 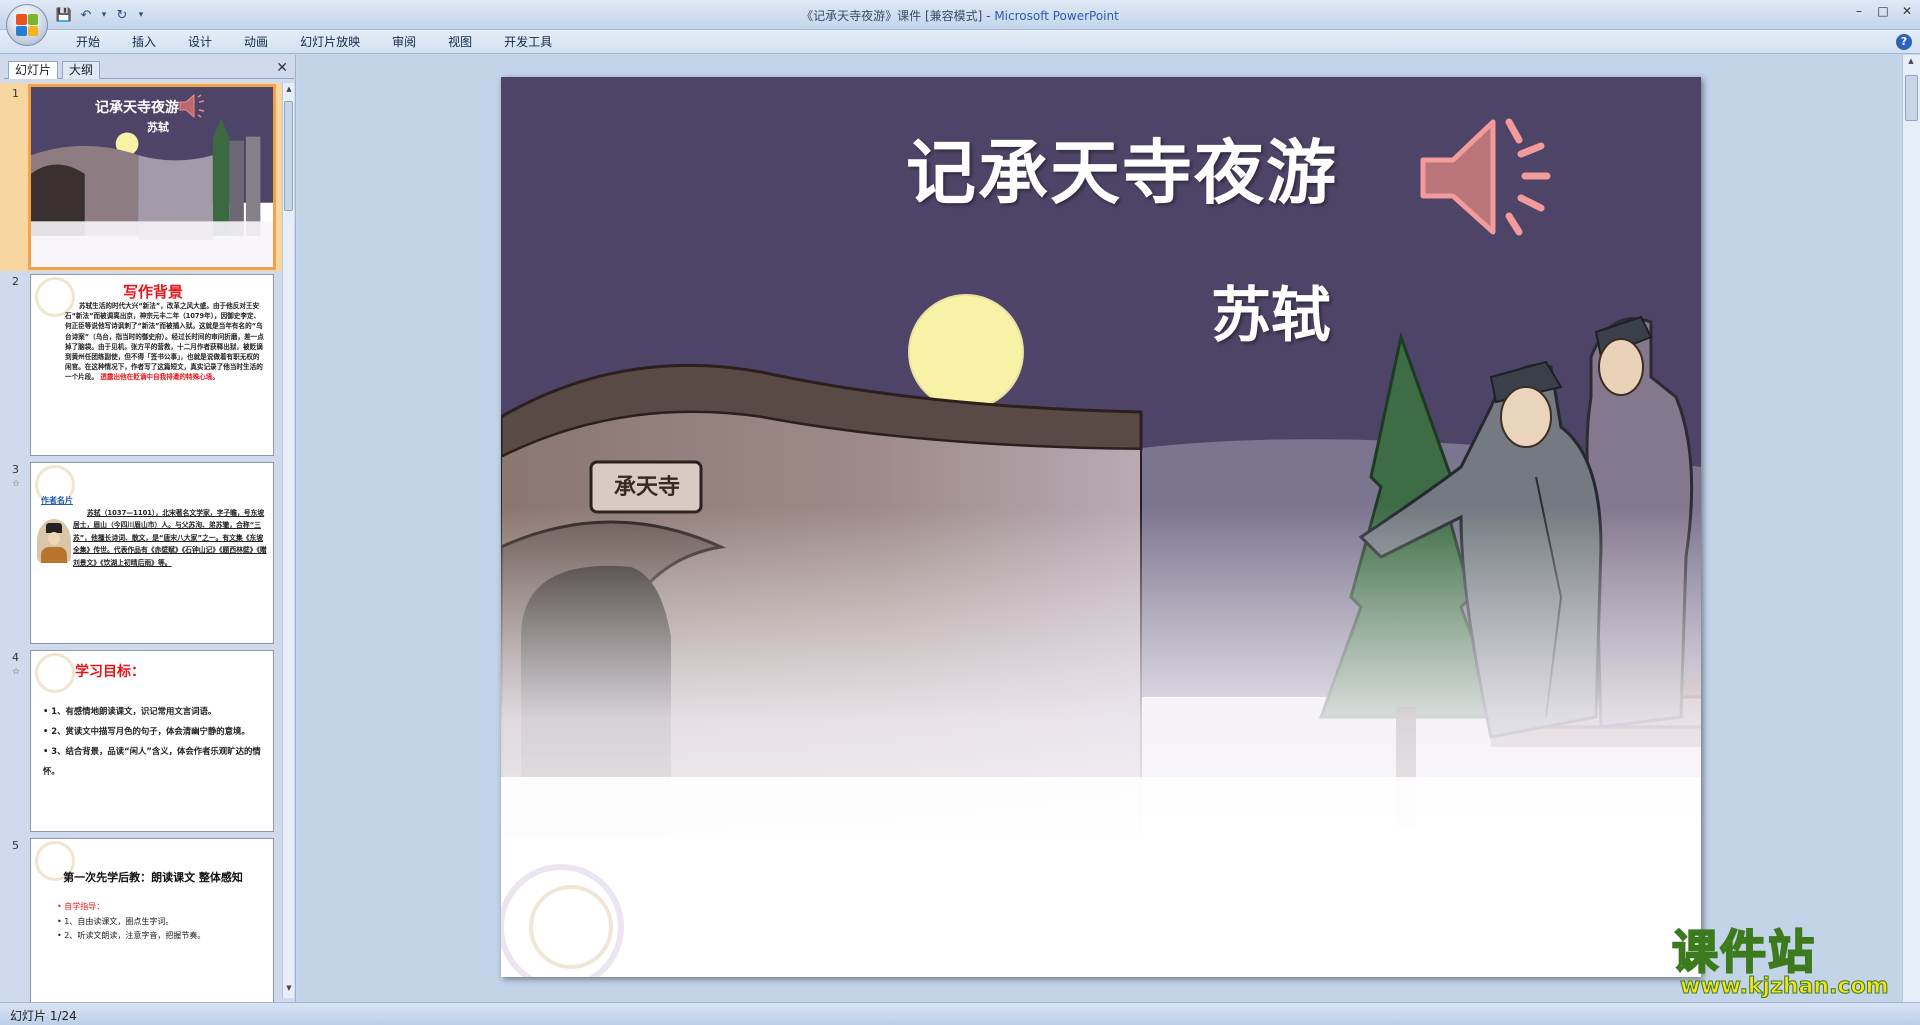 I want to click on tab-view: 视图, so click(x=460, y=42).